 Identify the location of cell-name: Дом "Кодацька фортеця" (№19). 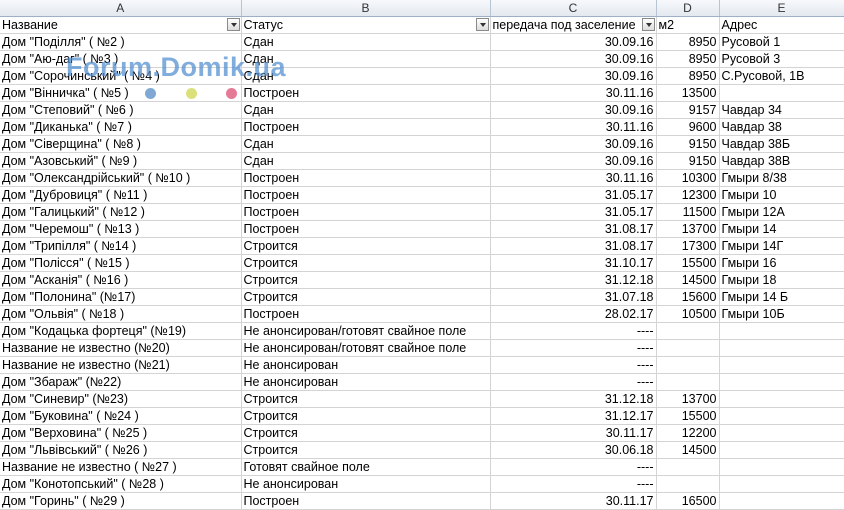
(121, 331).